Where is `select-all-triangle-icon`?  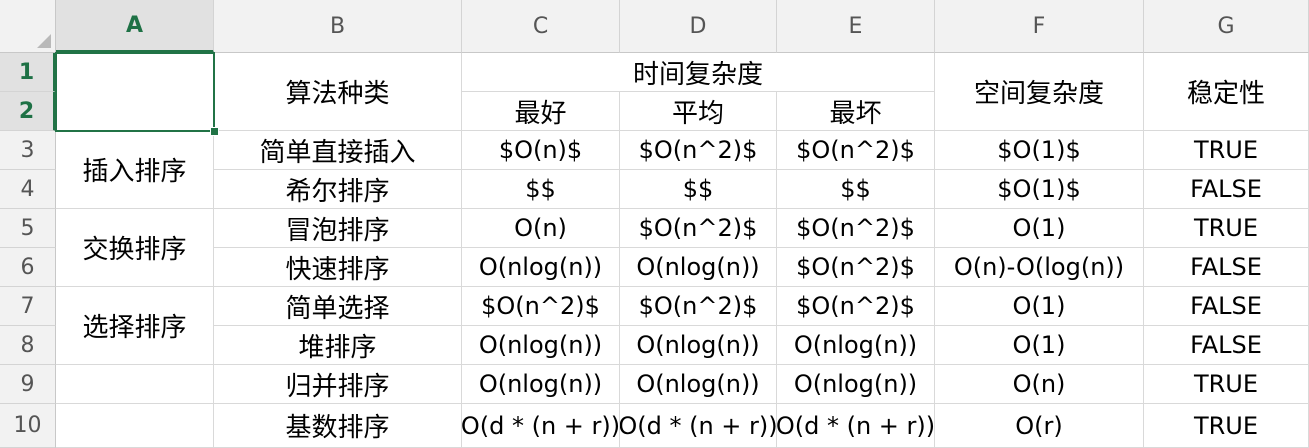
select-all-triangle-icon is located at coordinates (44, 41).